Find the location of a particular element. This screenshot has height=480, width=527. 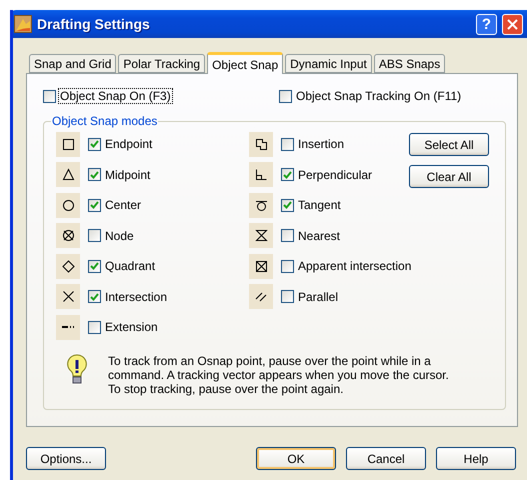

tab: Snap and Grid is located at coordinates (72, 63).